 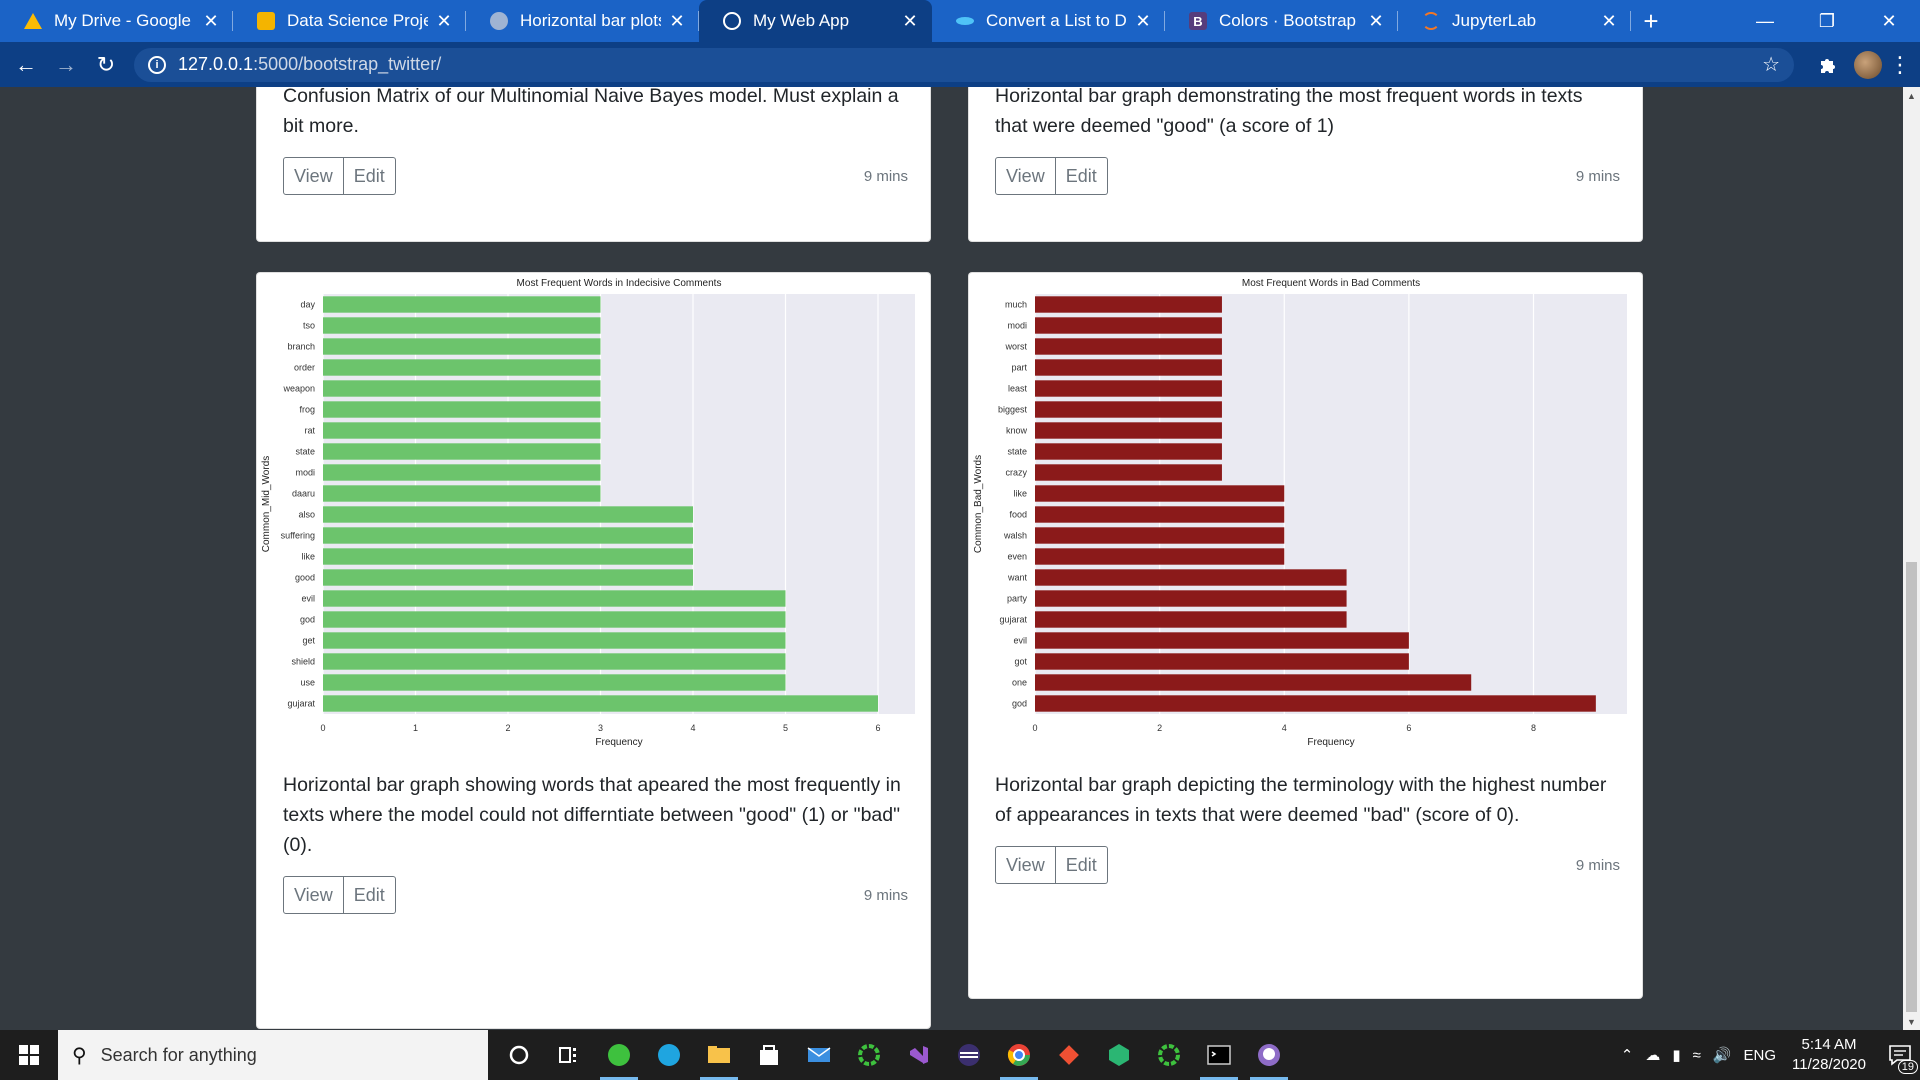 What do you see at coordinates (1829, 1055) in the screenshot?
I see `taskbar-clock: 5:14 AM 11/28/2020` at bounding box center [1829, 1055].